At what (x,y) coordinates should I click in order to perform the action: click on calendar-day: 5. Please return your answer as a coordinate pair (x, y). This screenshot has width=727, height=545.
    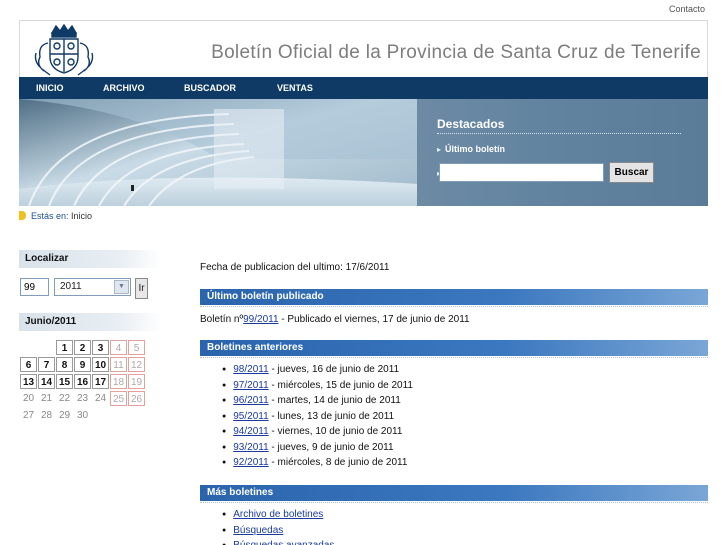
    Looking at the image, I should click on (136, 347).